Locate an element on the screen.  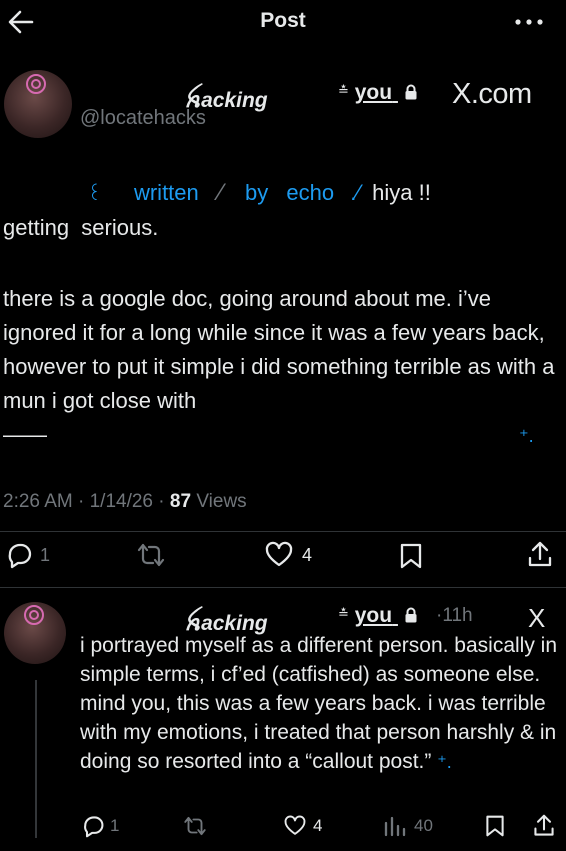
reply-bookmark-button is located at coordinates (495, 826).